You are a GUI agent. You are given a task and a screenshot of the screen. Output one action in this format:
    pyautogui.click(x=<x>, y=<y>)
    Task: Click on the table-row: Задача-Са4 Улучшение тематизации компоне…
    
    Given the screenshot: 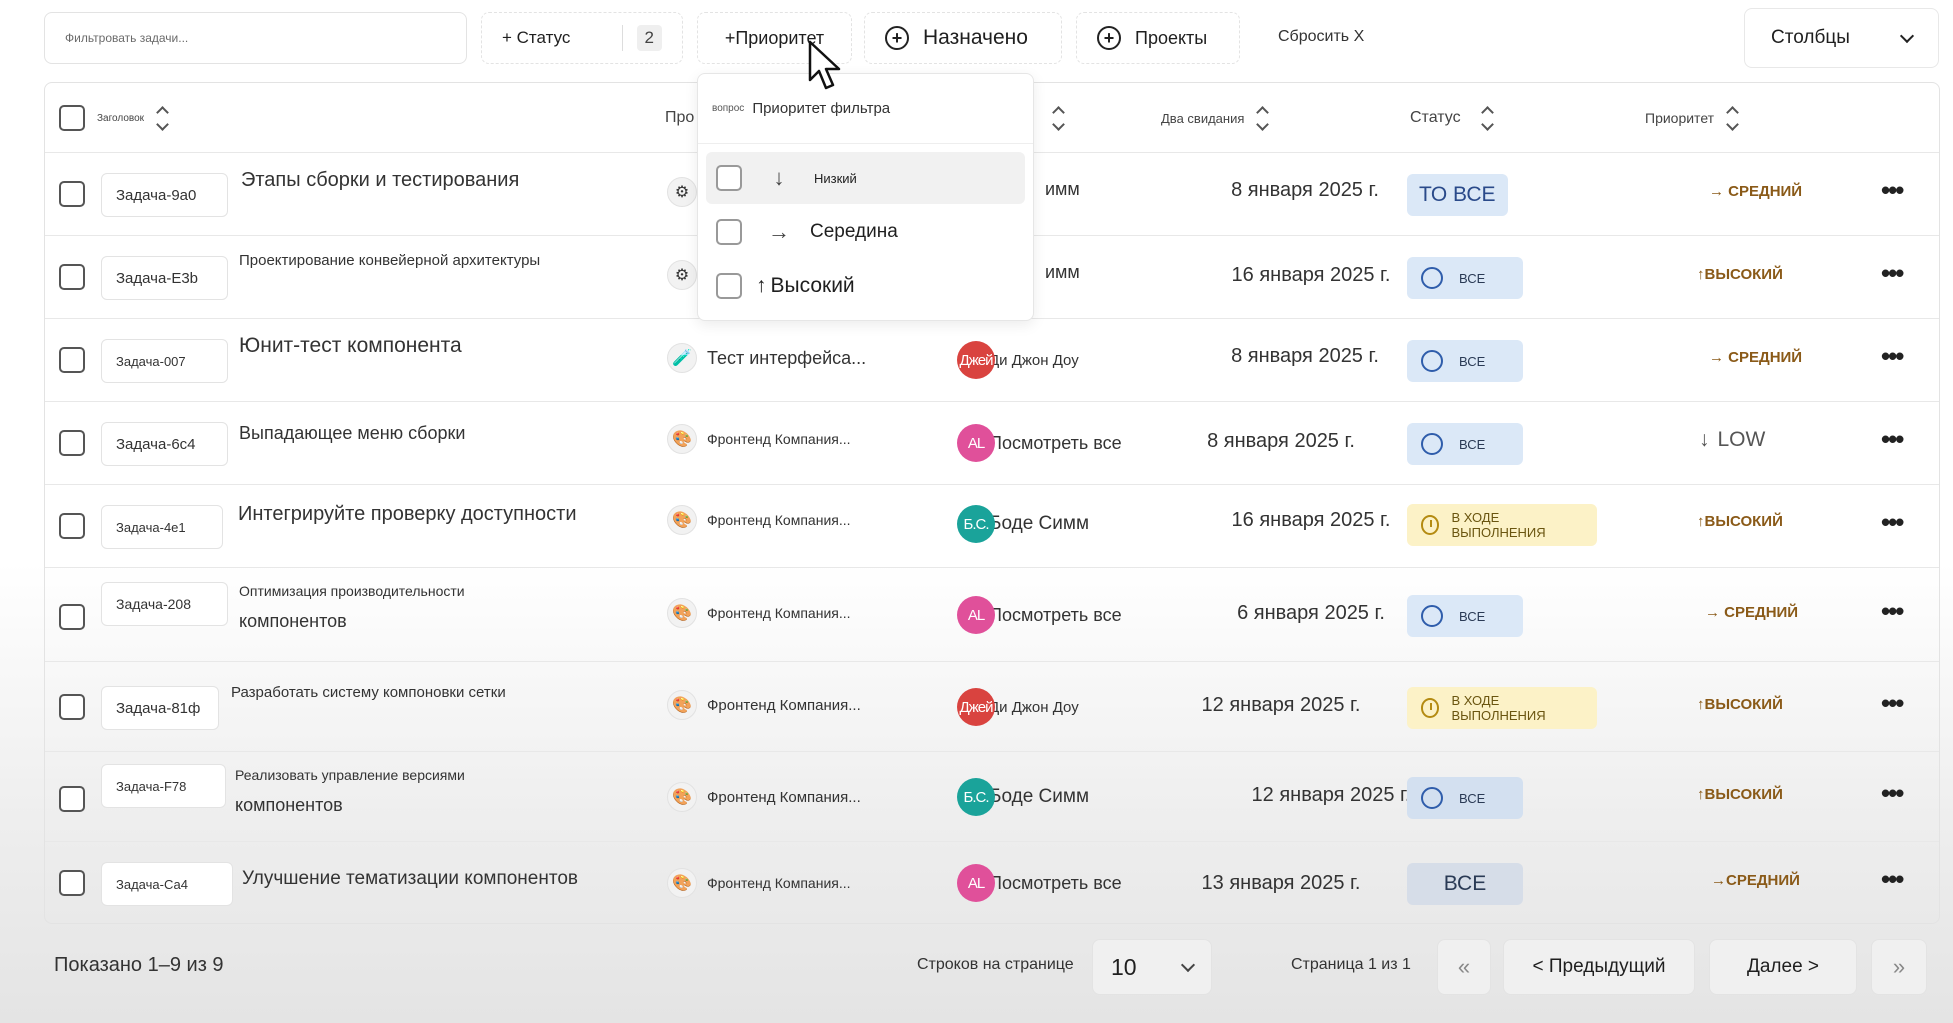 What is the action you would take?
    pyautogui.click(x=992, y=883)
    